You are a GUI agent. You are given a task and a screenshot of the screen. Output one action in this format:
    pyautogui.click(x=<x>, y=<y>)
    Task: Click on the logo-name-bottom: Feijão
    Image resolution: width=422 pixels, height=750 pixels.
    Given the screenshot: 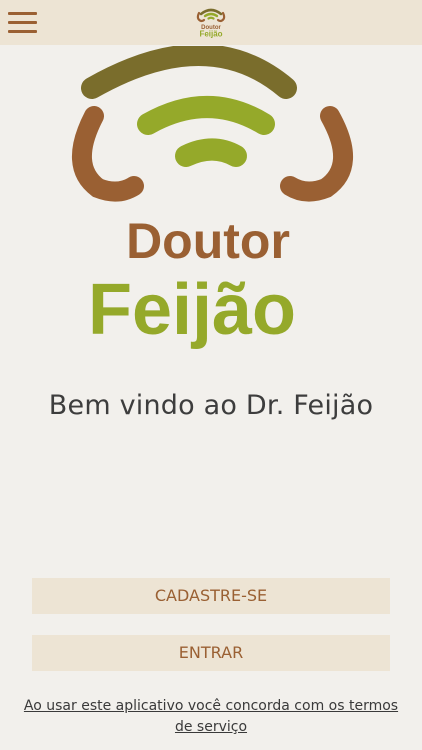 What is the action you would take?
    pyautogui.click(x=192, y=310)
    